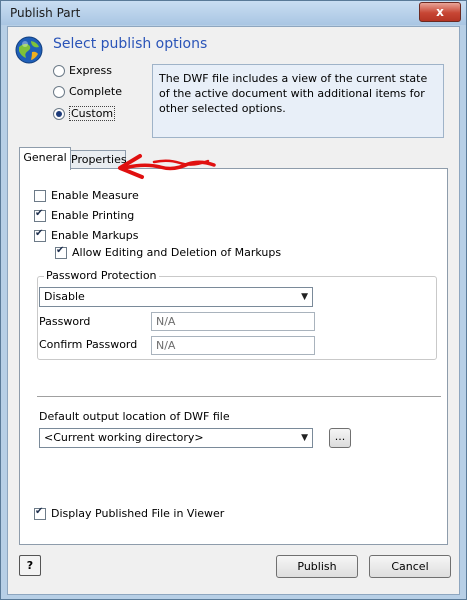  I want to click on radio-custom-label: Custom, so click(92, 113).